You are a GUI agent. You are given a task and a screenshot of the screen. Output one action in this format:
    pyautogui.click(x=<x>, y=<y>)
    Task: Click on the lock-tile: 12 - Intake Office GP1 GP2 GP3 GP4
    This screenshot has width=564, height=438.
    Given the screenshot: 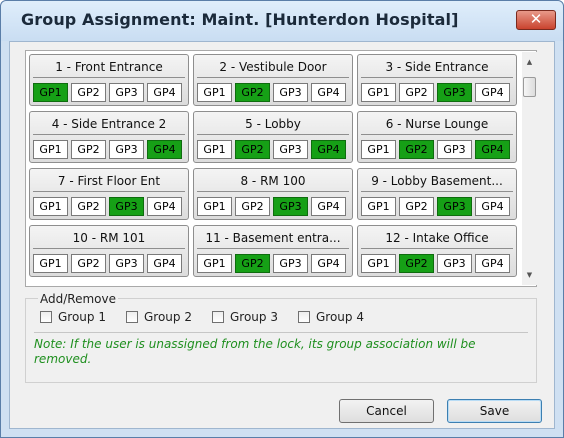 What is the action you would take?
    pyautogui.click(x=437, y=251)
    